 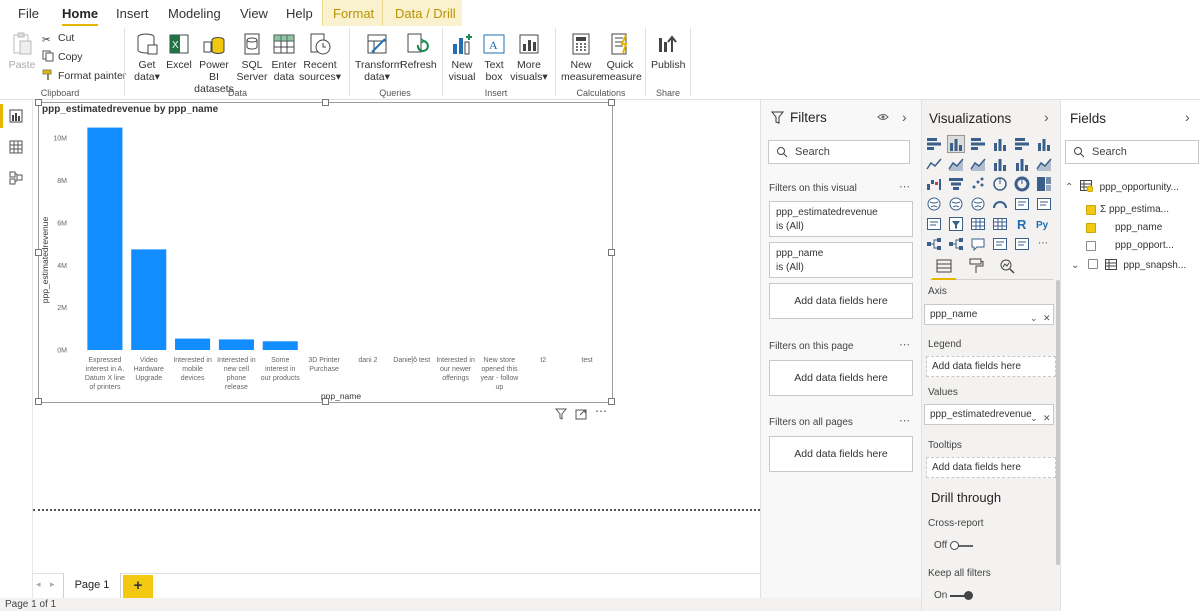 I want to click on data-view-button, so click(x=16, y=148).